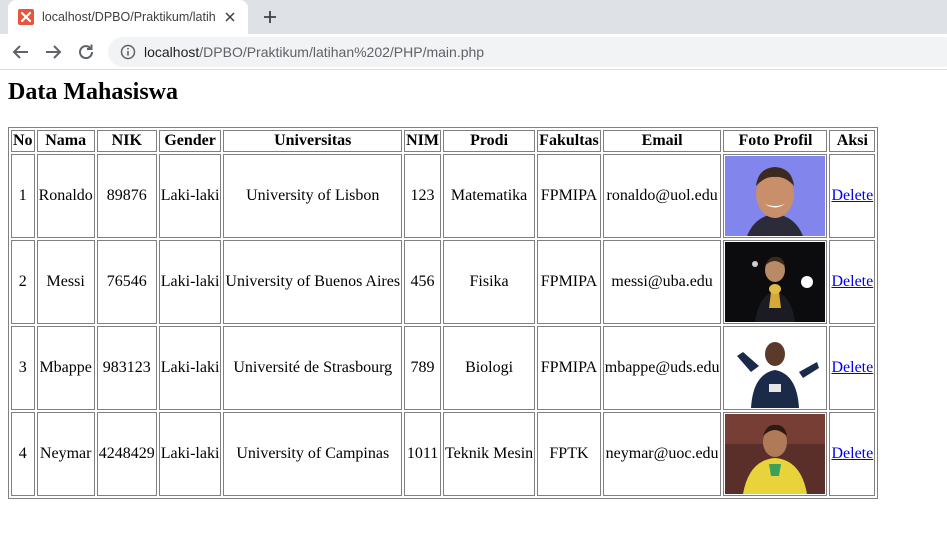 This screenshot has height=556, width=947. What do you see at coordinates (190, 141) in the screenshot?
I see `column-header-gender: Gender` at bounding box center [190, 141].